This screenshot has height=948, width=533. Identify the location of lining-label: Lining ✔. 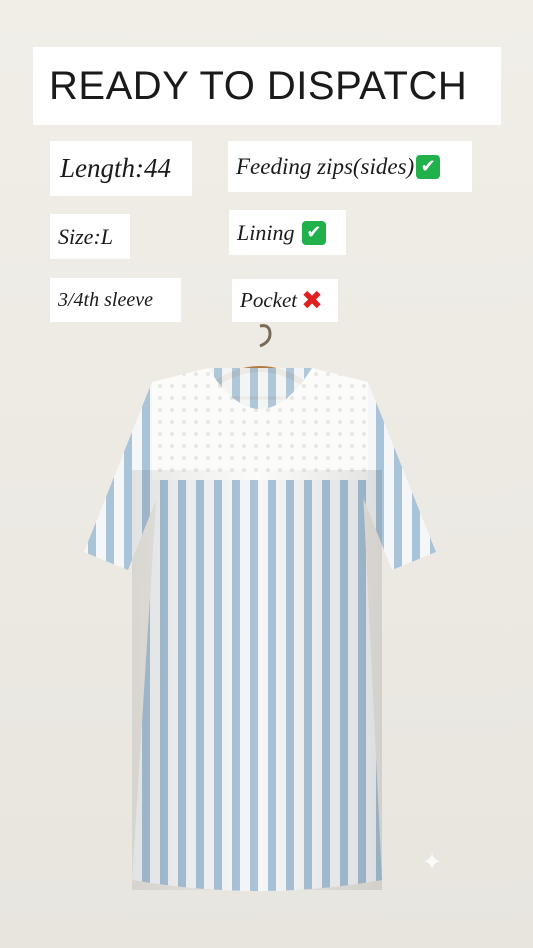
(287, 232).